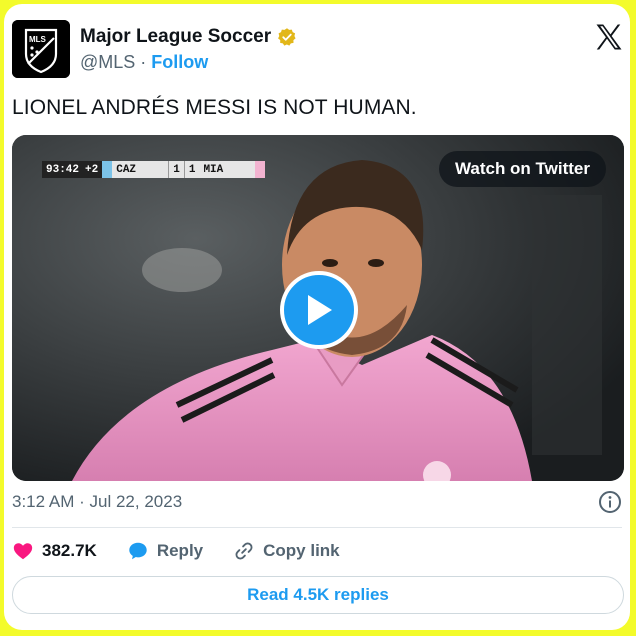 The width and height of the screenshot is (636, 636). What do you see at coordinates (107, 169) in the screenshot?
I see `home-color-chip` at bounding box center [107, 169].